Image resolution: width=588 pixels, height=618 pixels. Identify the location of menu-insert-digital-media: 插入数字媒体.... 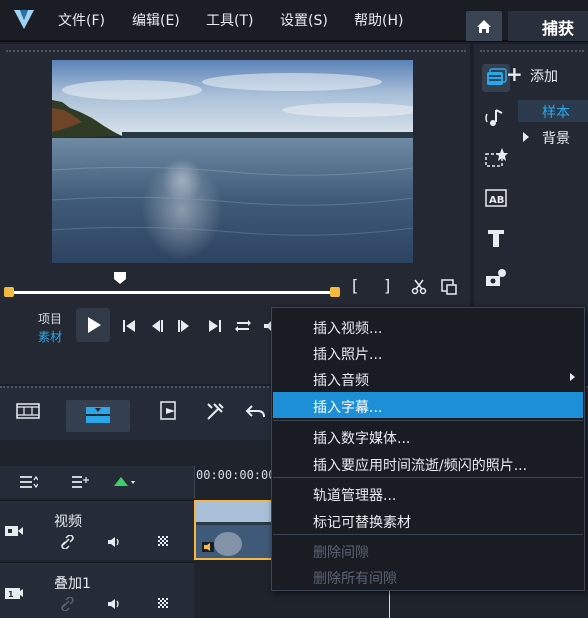
(428, 436).